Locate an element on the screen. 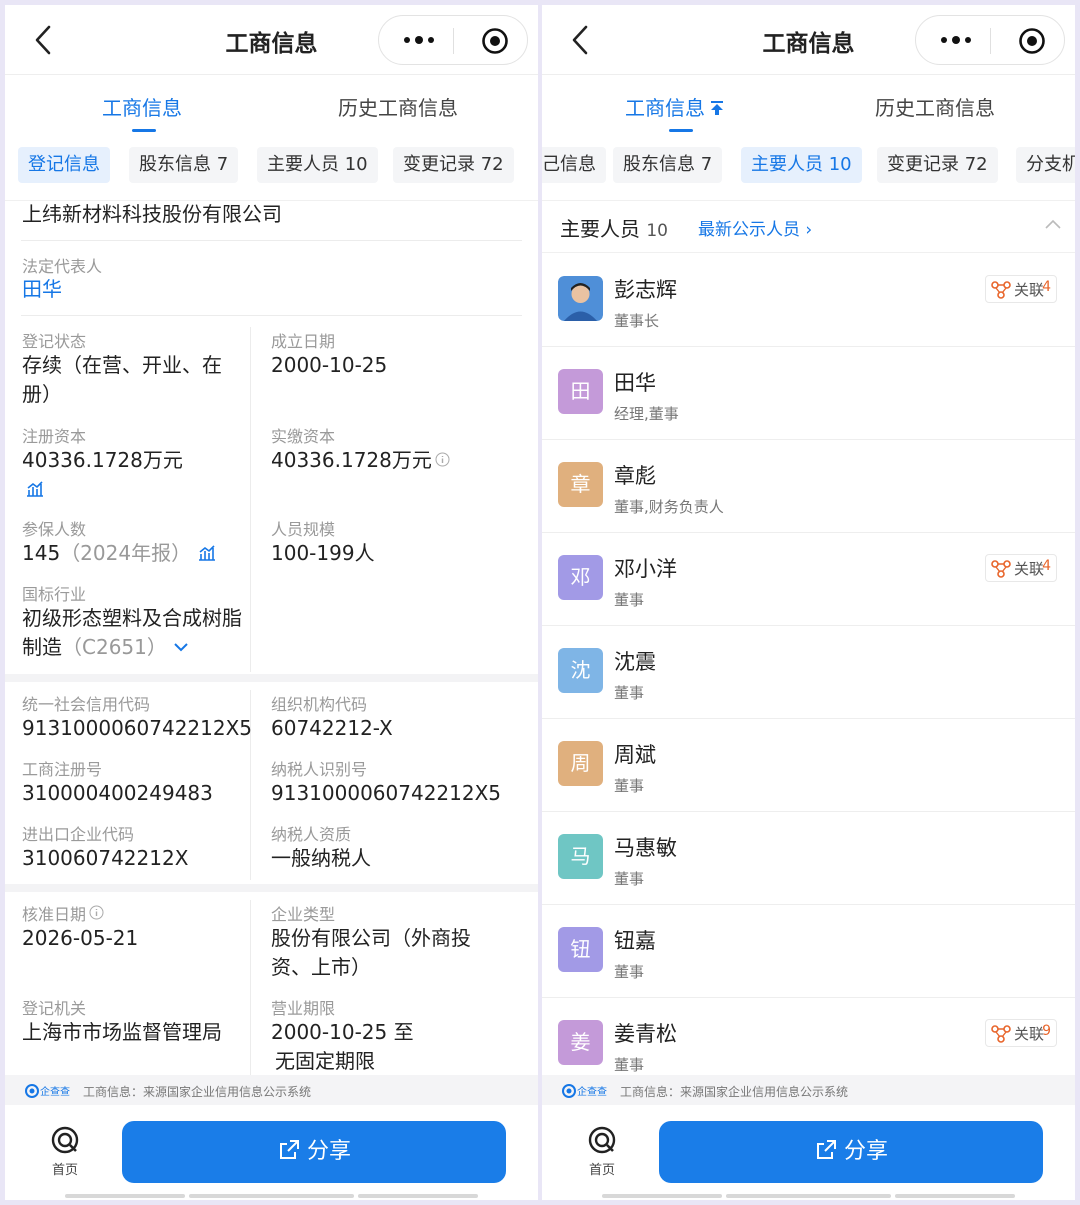 The image size is (1080, 1205). person-row: 沈沈震 董事 is located at coordinates (808, 672).